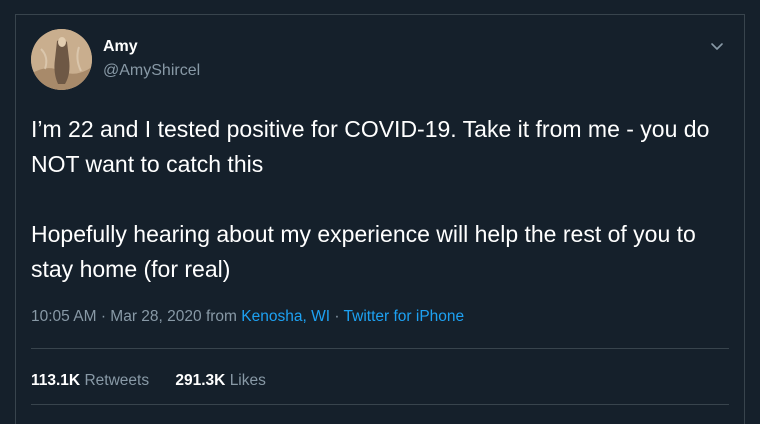  I want to click on likes-count: 291.3K, so click(200, 380).